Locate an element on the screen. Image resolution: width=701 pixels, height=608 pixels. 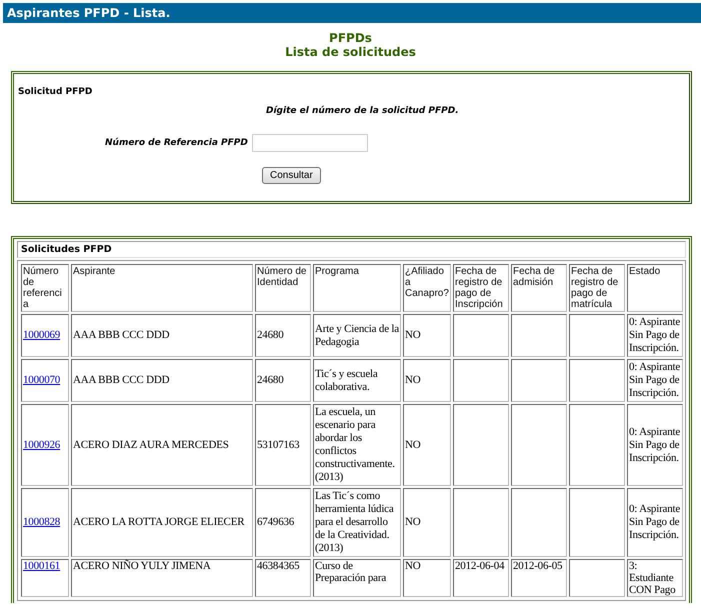
column-header: ¿Afiliado a Canapro? is located at coordinates (427, 288).